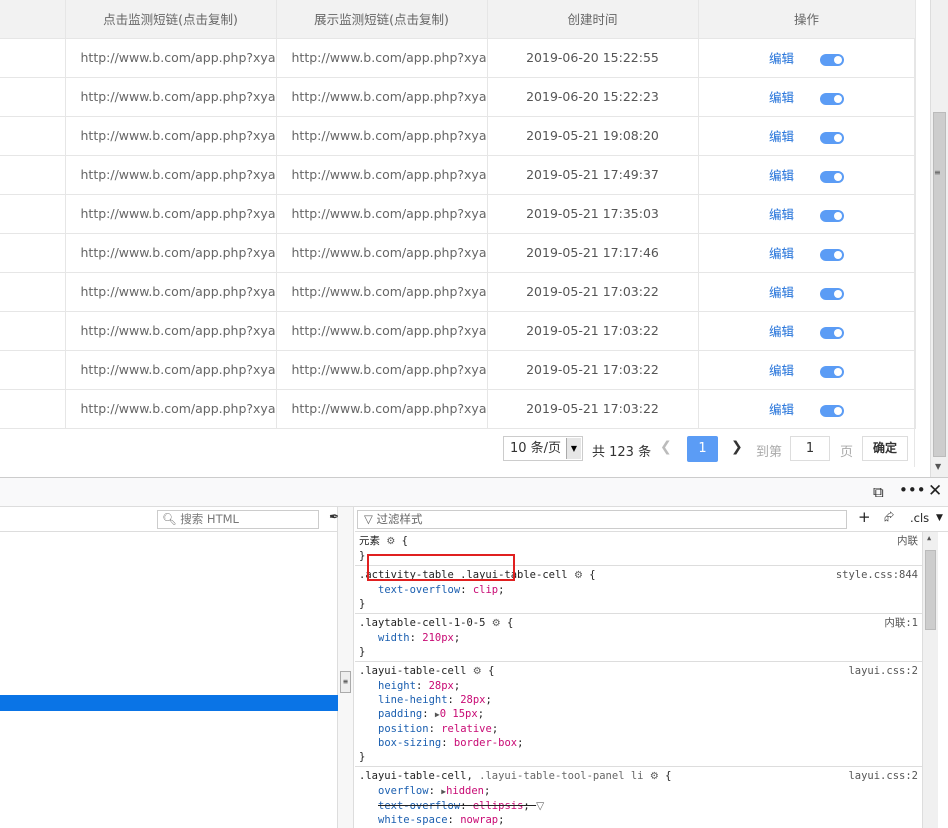 The width and height of the screenshot is (948, 828). I want to click on rule-source: style.css:844, so click(877, 575).